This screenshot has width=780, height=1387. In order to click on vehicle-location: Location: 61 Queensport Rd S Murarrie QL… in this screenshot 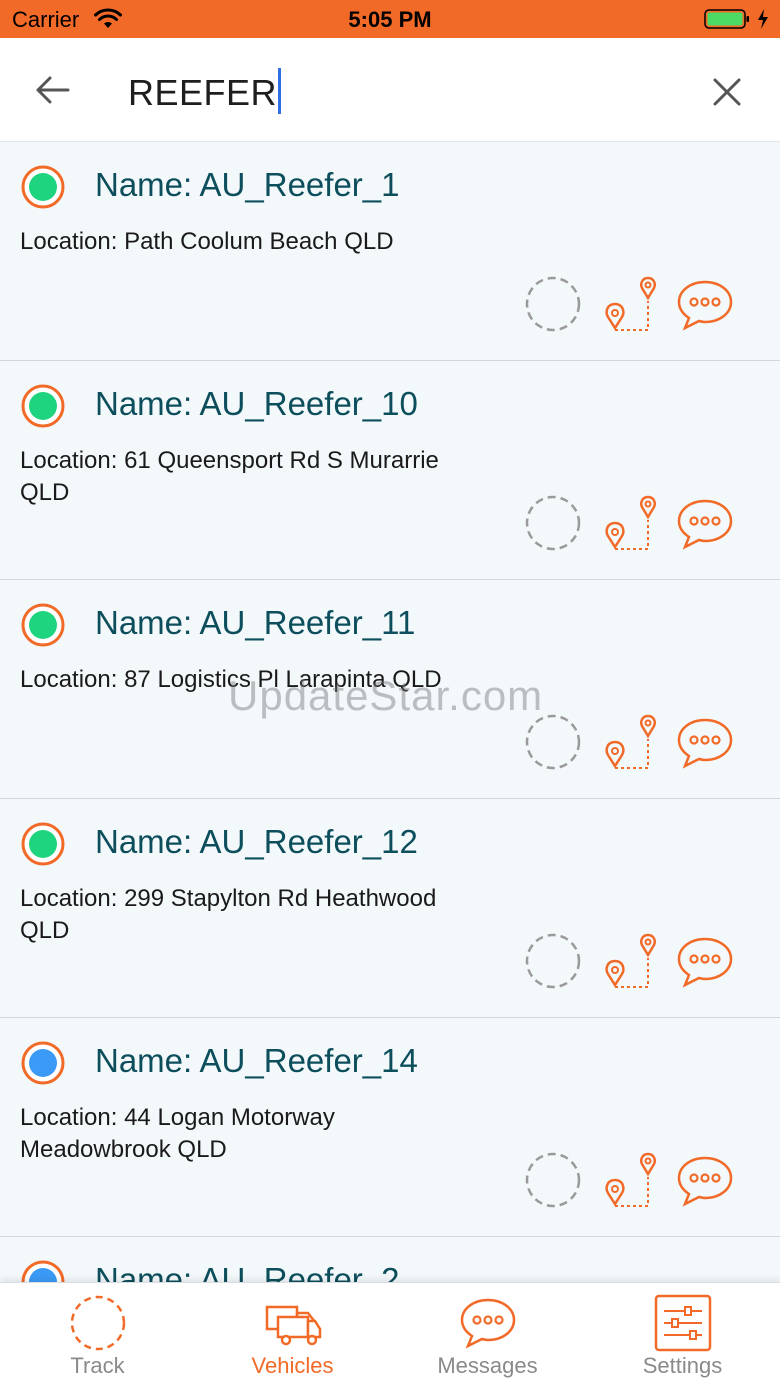, I will do `click(229, 476)`.